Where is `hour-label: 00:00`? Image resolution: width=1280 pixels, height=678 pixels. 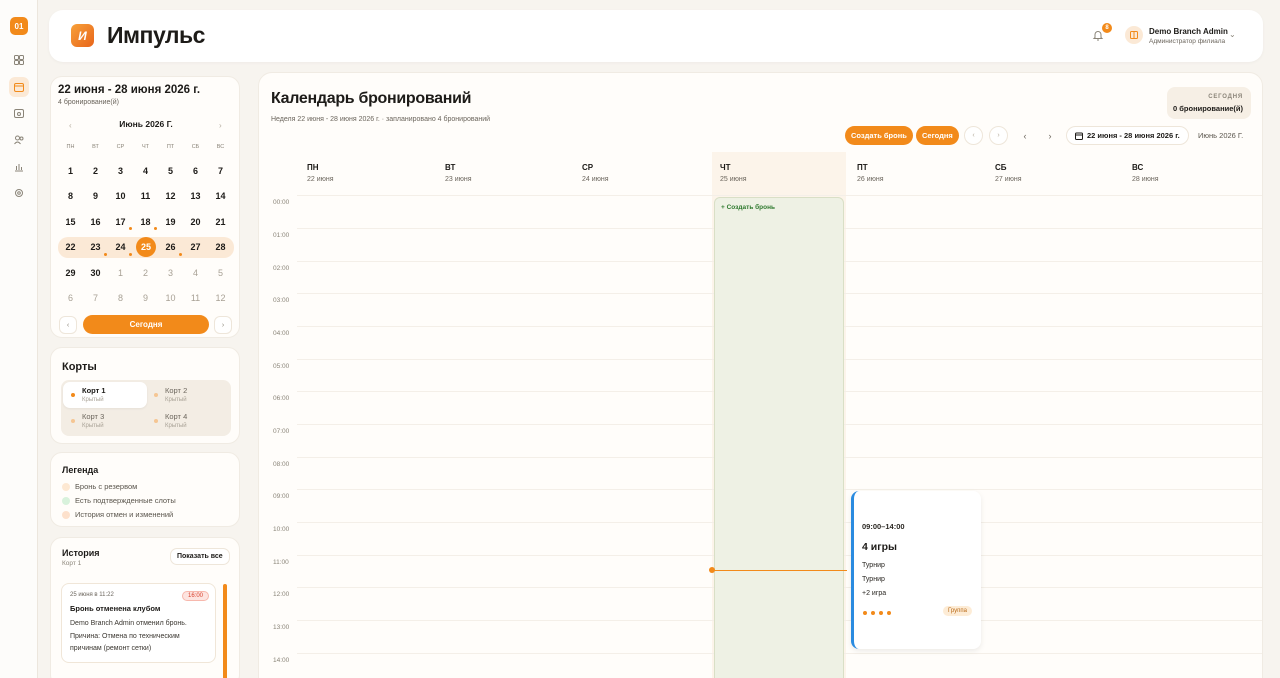
hour-label: 00:00 is located at coordinates (281, 202).